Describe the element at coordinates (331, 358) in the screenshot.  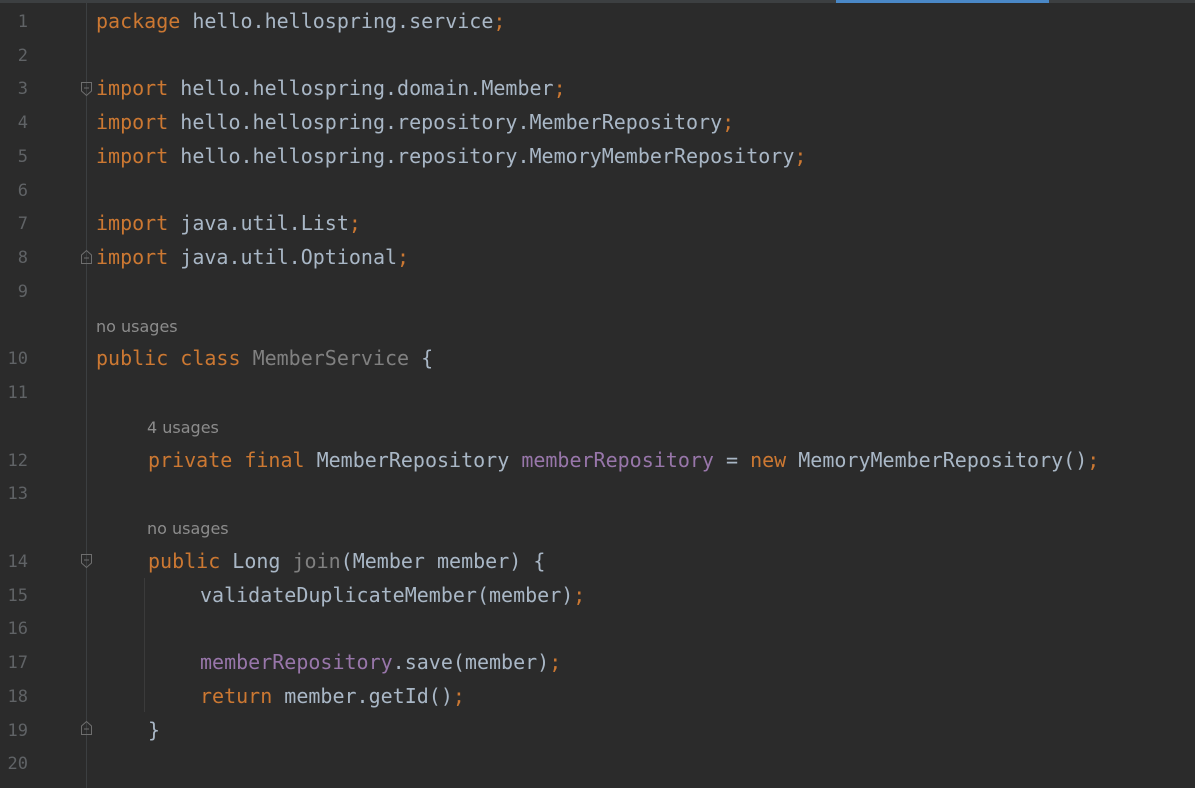
I see `class-name: MemberService` at that location.